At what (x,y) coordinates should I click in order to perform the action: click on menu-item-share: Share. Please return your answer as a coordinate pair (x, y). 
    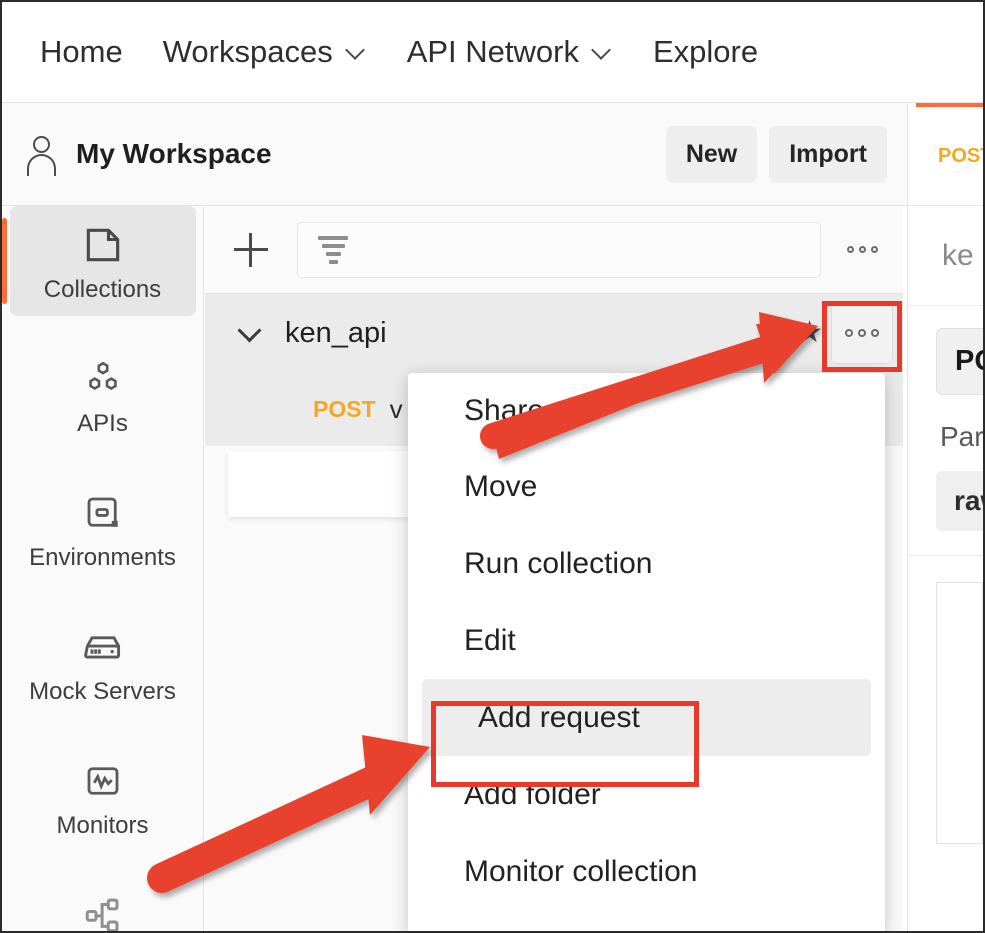
    Looking at the image, I should click on (646, 411).